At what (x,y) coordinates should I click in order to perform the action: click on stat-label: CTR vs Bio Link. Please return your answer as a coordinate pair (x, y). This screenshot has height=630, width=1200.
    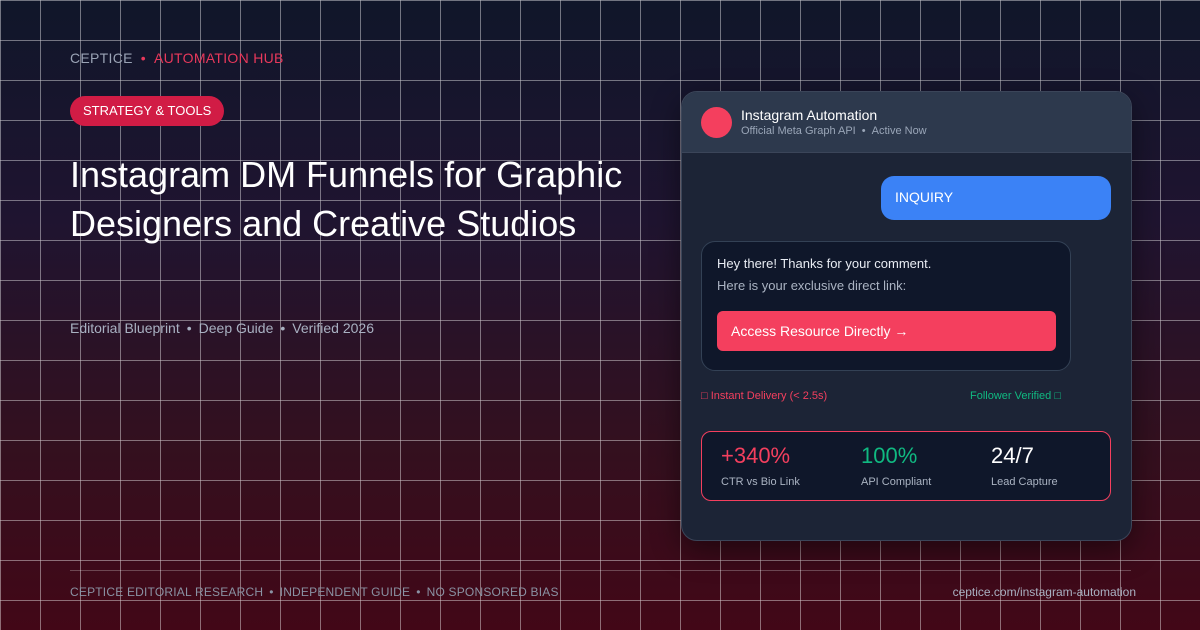
    Looking at the image, I should click on (760, 482).